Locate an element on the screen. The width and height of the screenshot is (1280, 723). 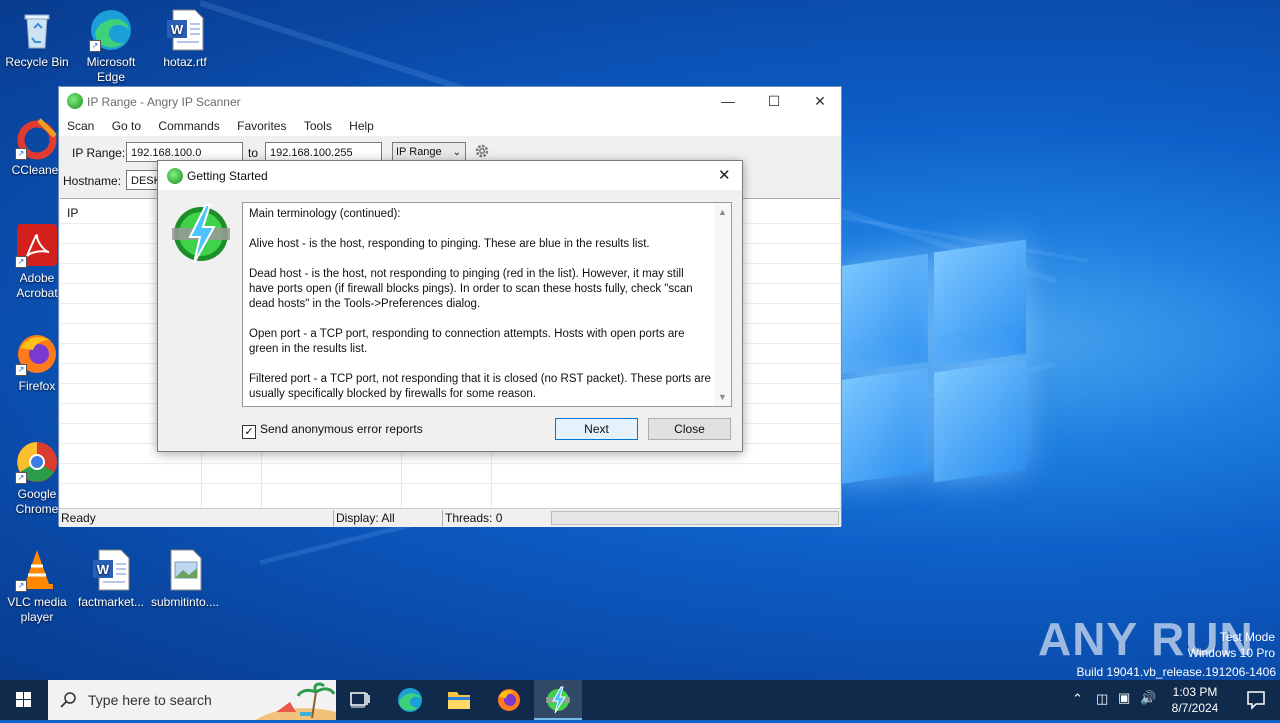
error-reports-checkbox-row: ✓ Send anonymous error reports is located at coordinates (332, 430).